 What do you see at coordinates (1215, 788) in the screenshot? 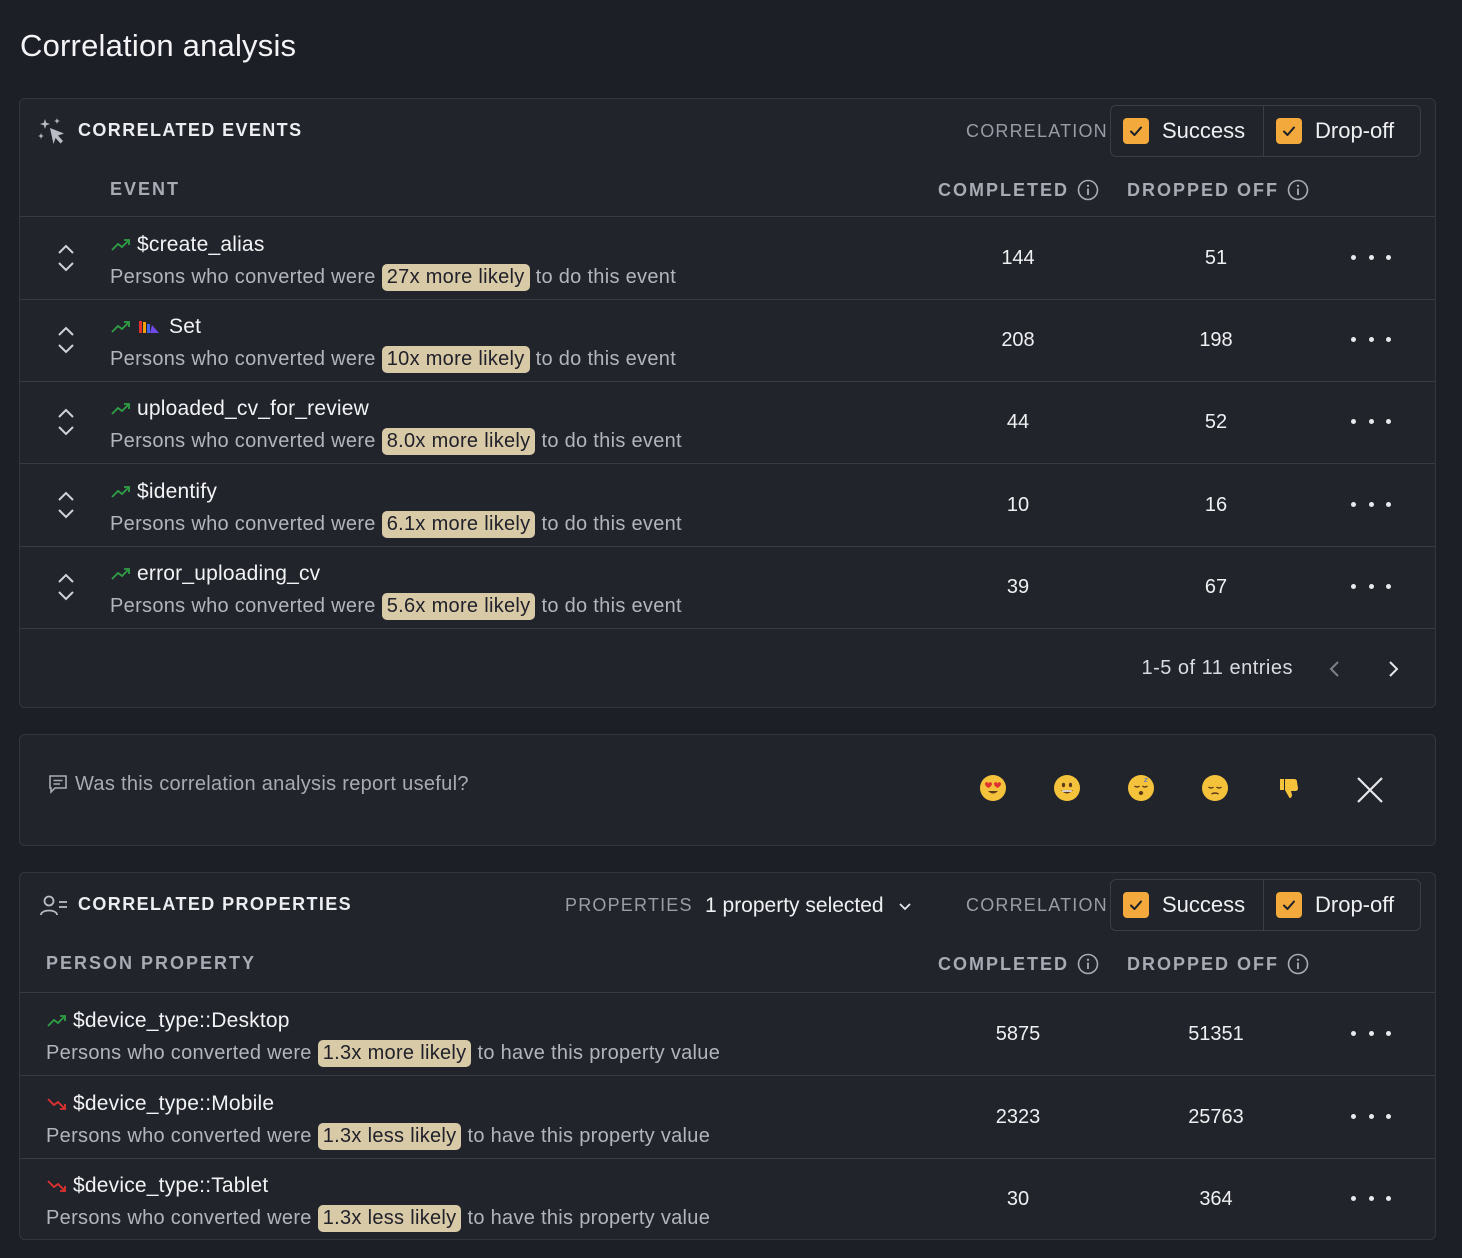
I see `pensive-emoji-icon` at bounding box center [1215, 788].